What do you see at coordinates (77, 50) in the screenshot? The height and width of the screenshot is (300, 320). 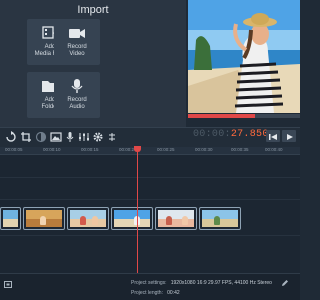 I see `record-video-label: Record Video` at bounding box center [77, 50].